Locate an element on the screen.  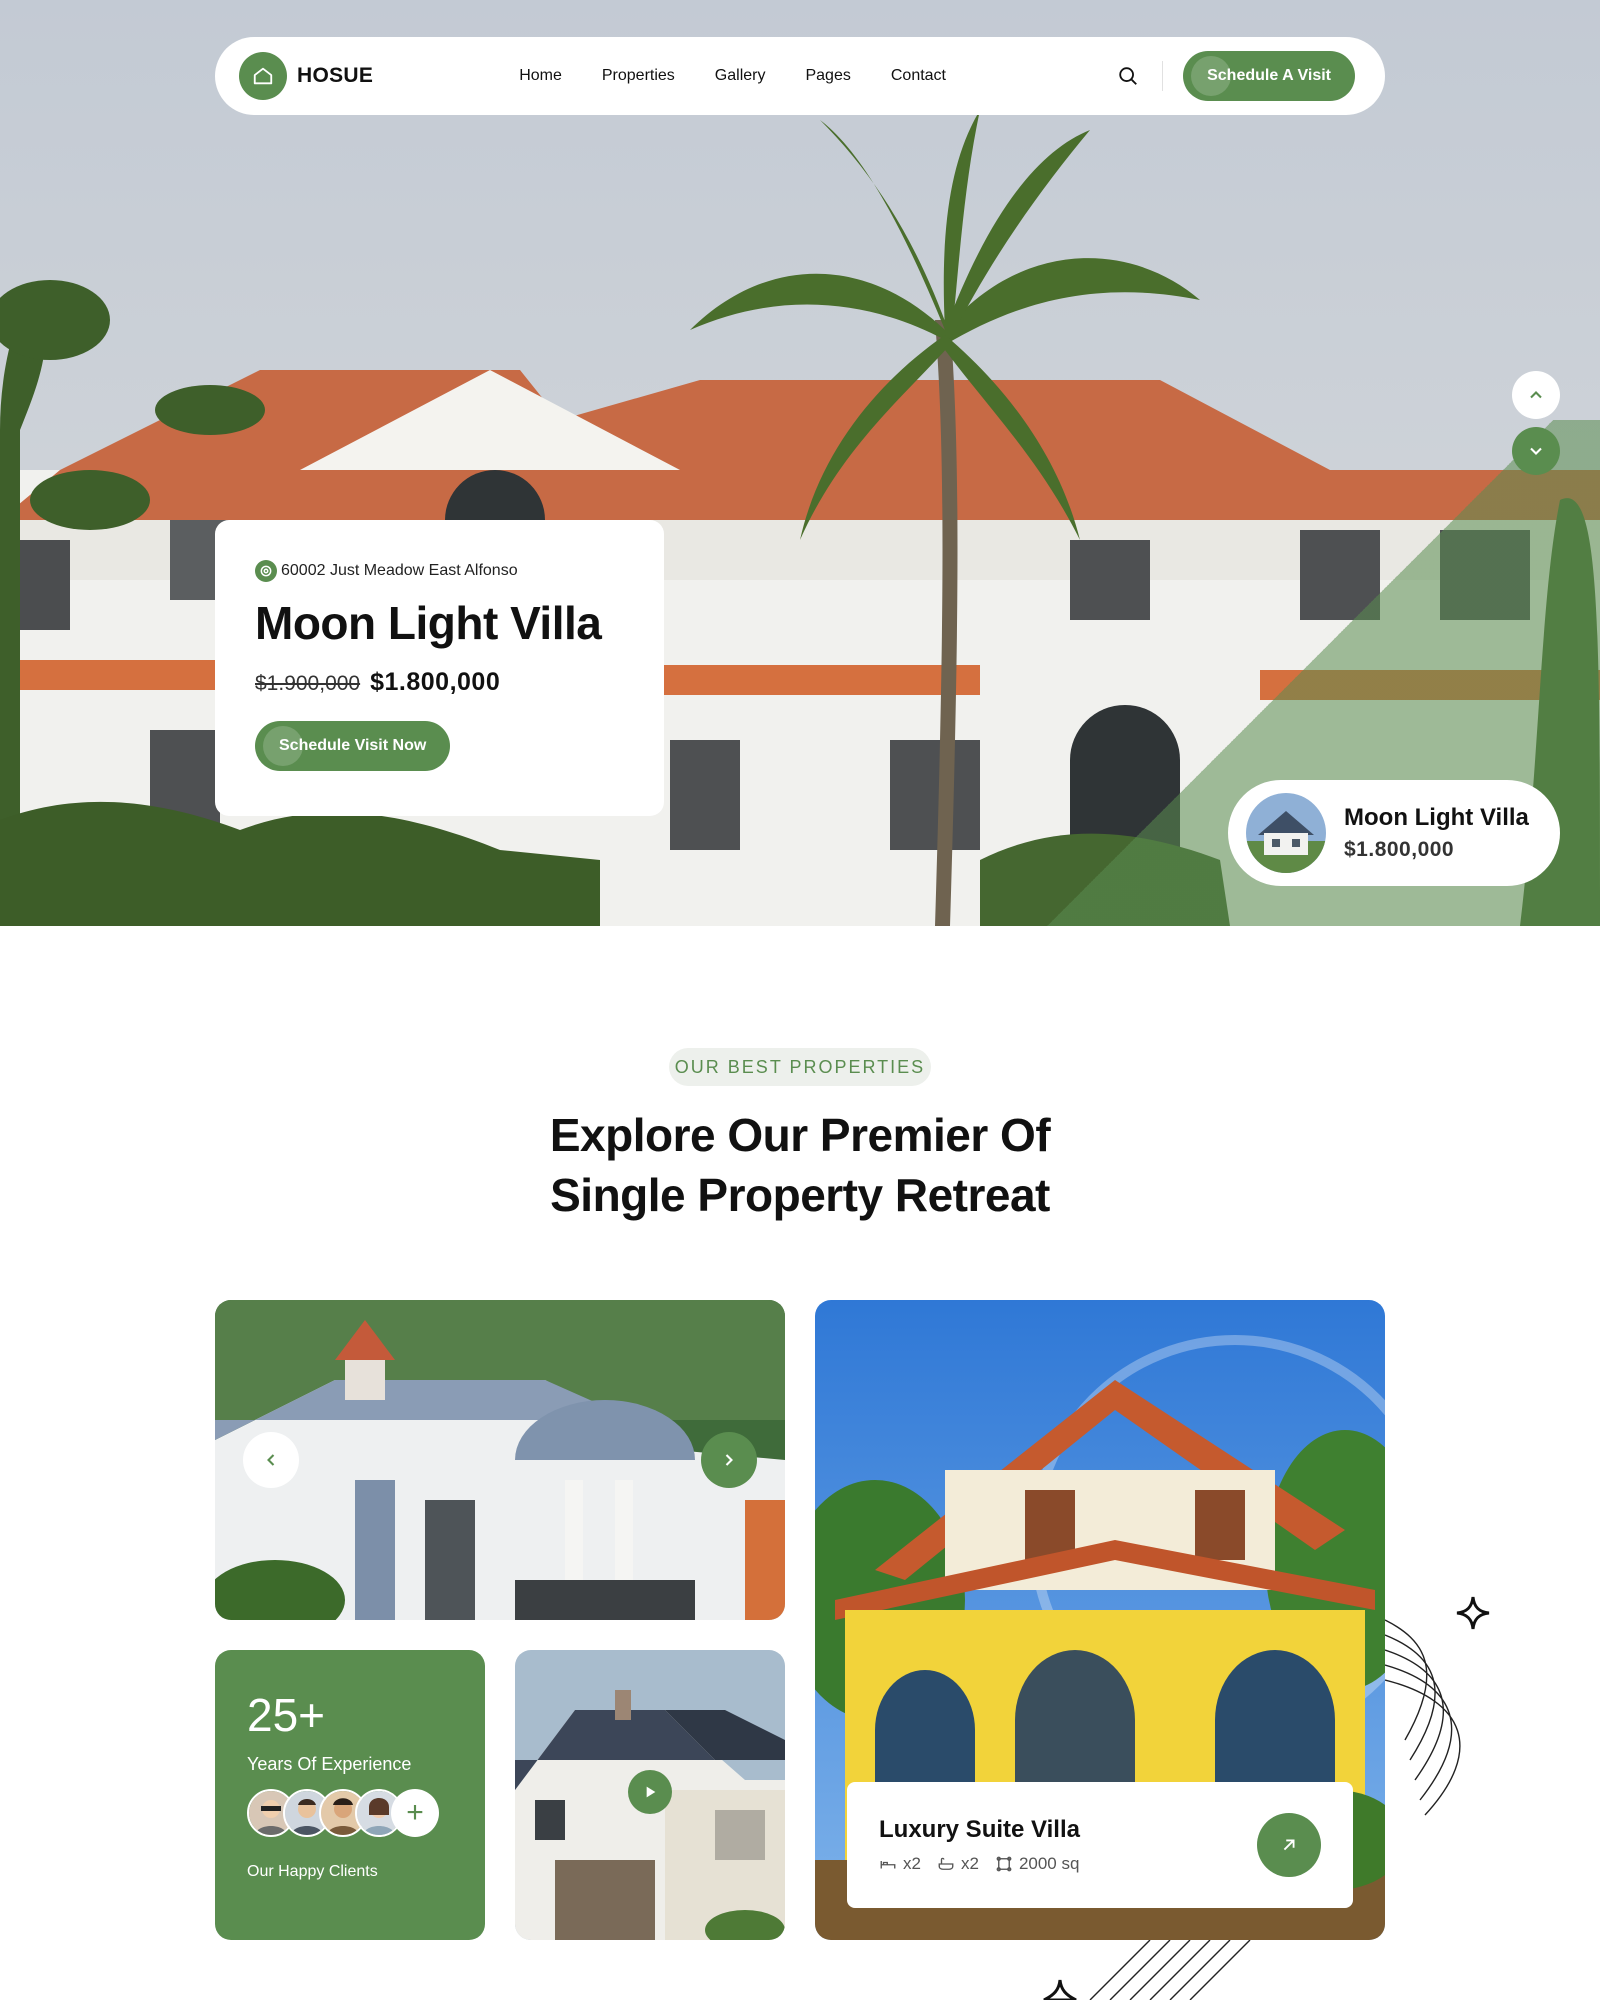
section-title-line-1: Explore Our Premier Of is located at coordinates (800, 1135).